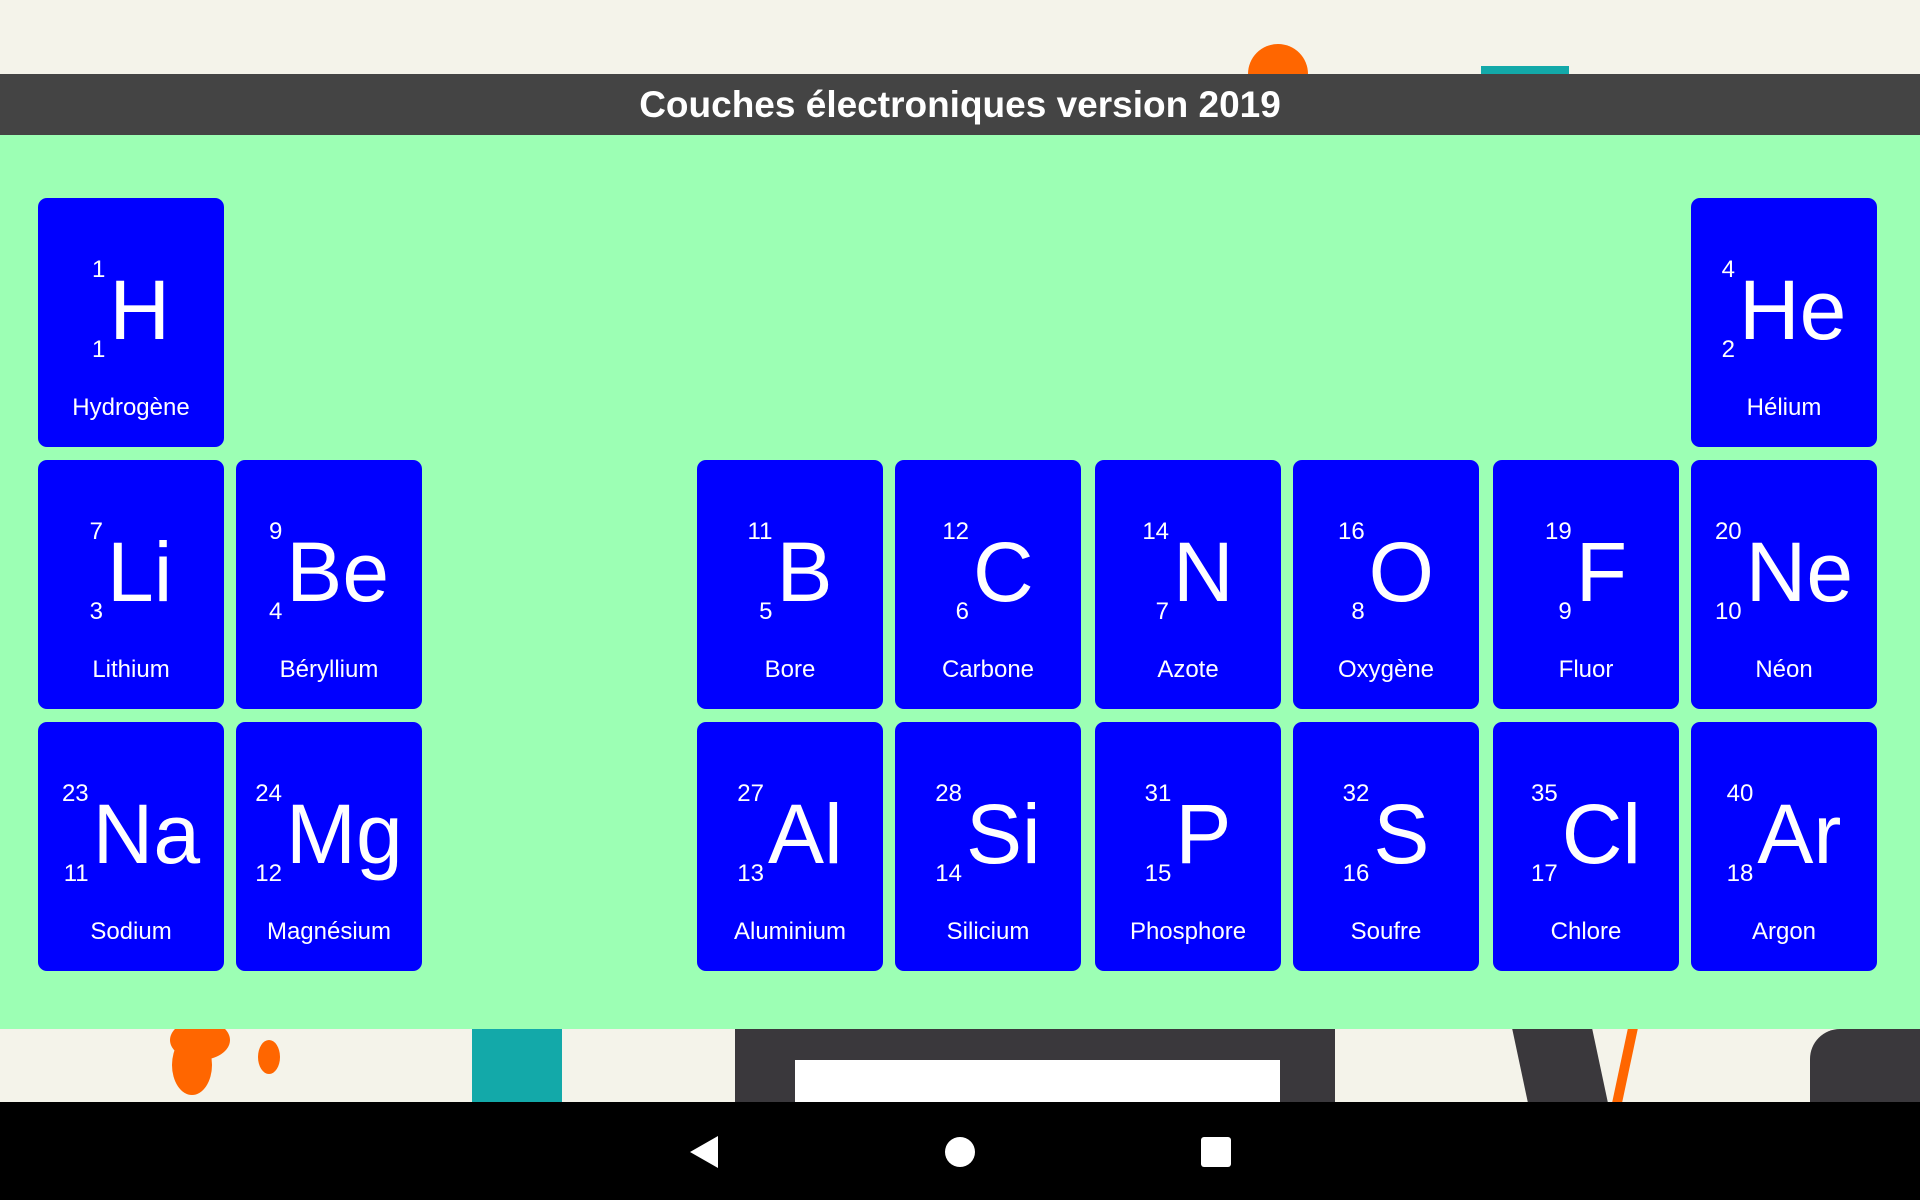 Image resolution: width=1920 pixels, height=1200 pixels. I want to click on atomic-number: 16, so click(1356, 873).